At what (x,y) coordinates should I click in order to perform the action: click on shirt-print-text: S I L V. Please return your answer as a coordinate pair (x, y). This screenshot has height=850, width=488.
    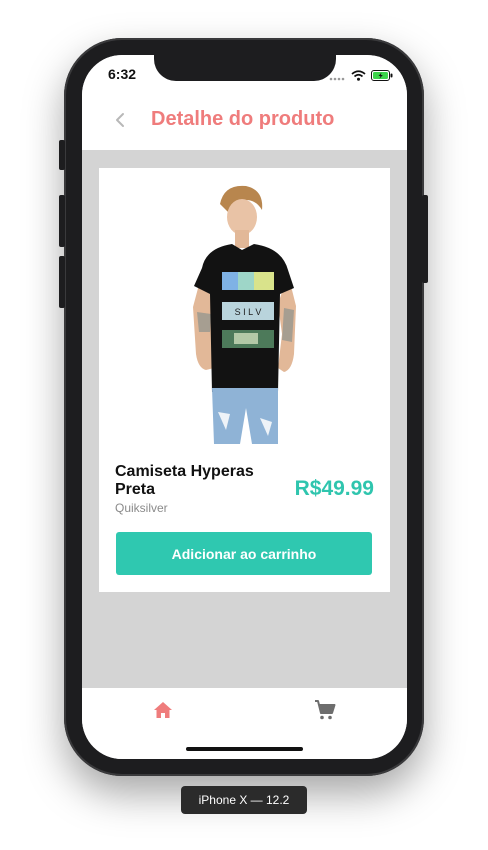
    Looking at the image, I should click on (248, 312).